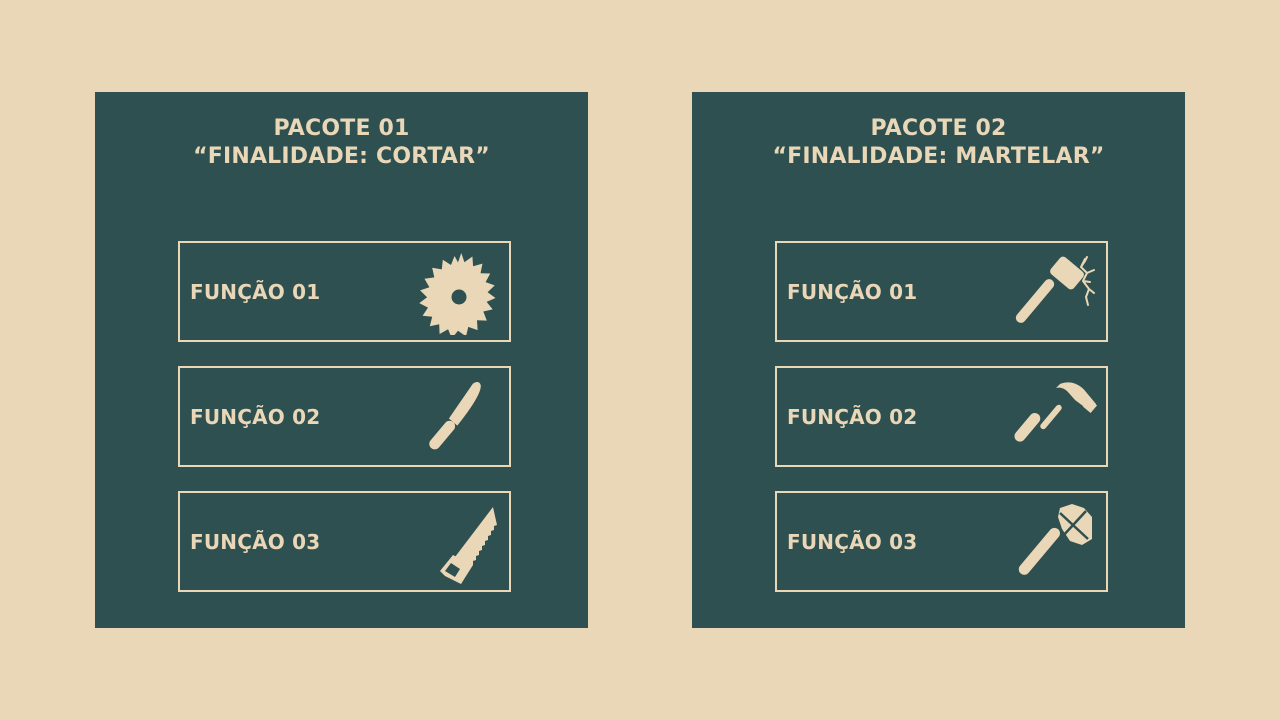  Describe the element at coordinates (341, 143) in the screenshot. I see `package-title: PACOTE 01 “FINALIDADE: CORTAR”` at that location.